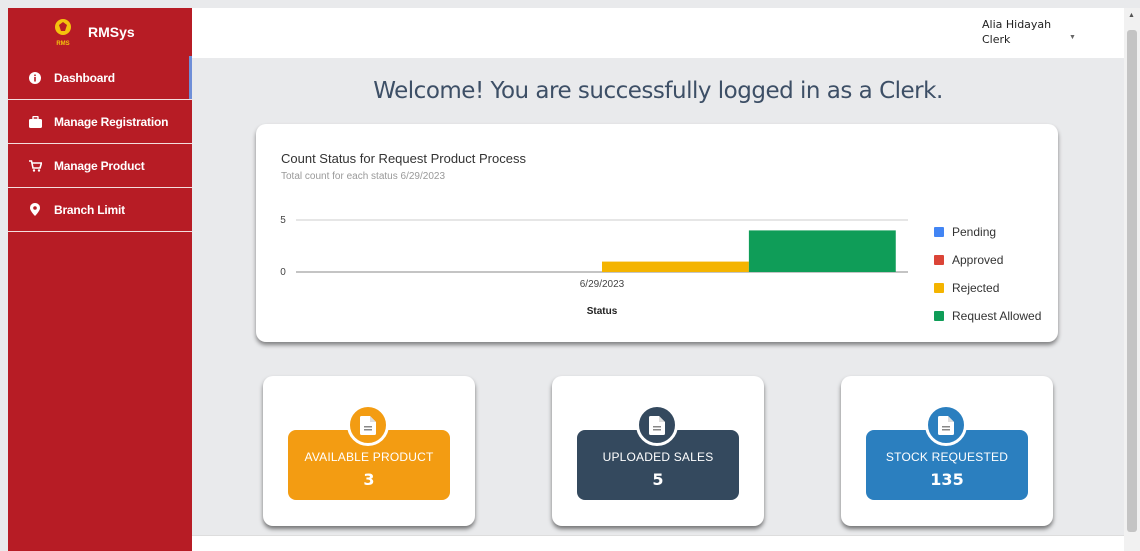 The height and width of the screenshot is (551, 1140). Describe the element at coordinates (658, 457) in the screenshot. I see `stat-label: UPLOADED SALES` at that location.